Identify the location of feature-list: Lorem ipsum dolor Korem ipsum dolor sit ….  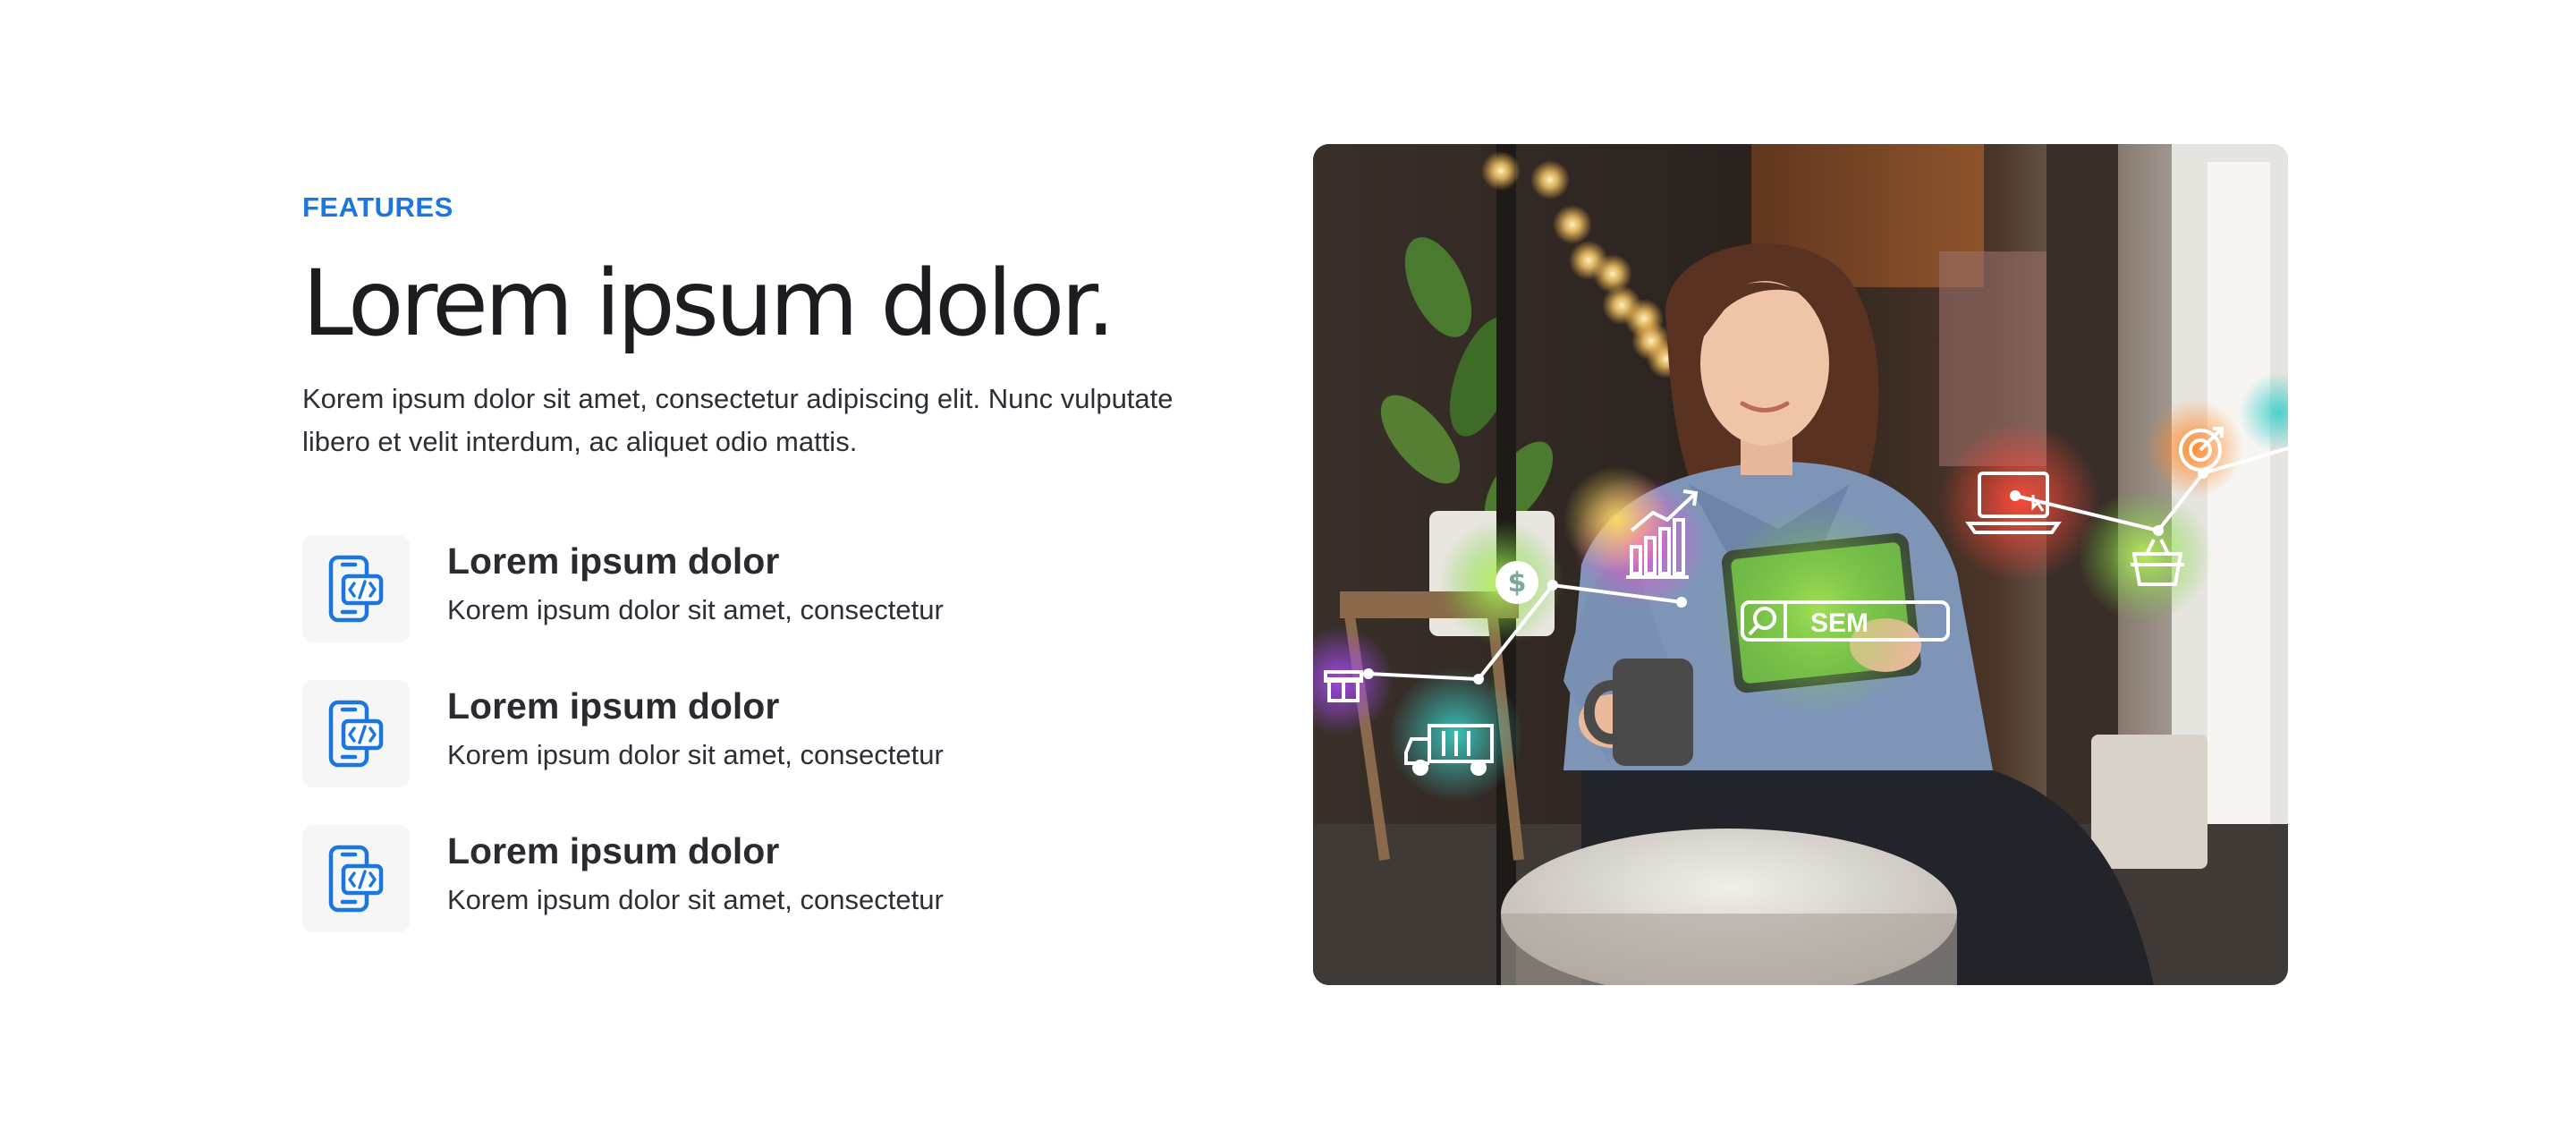
(767, 734).